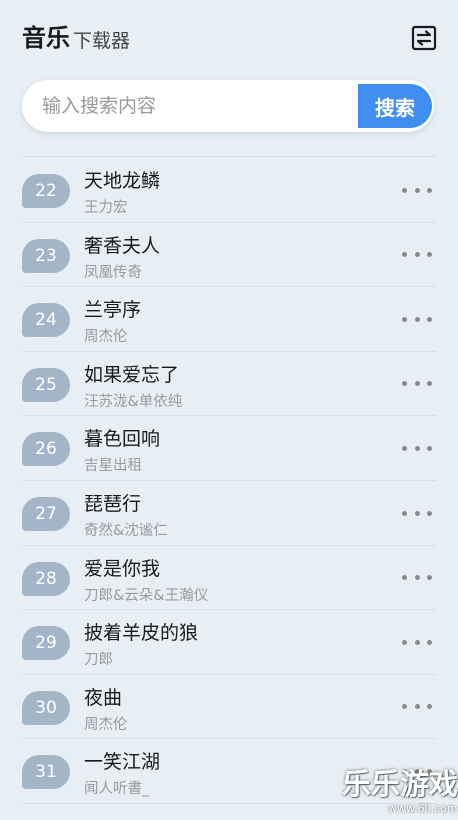  What do you see at coordinates (229, 578) in the screenshot?
I see `song-row: 28 爱是你我刀郎&云朵&王瀚仪` at bounding box center [229, 578].